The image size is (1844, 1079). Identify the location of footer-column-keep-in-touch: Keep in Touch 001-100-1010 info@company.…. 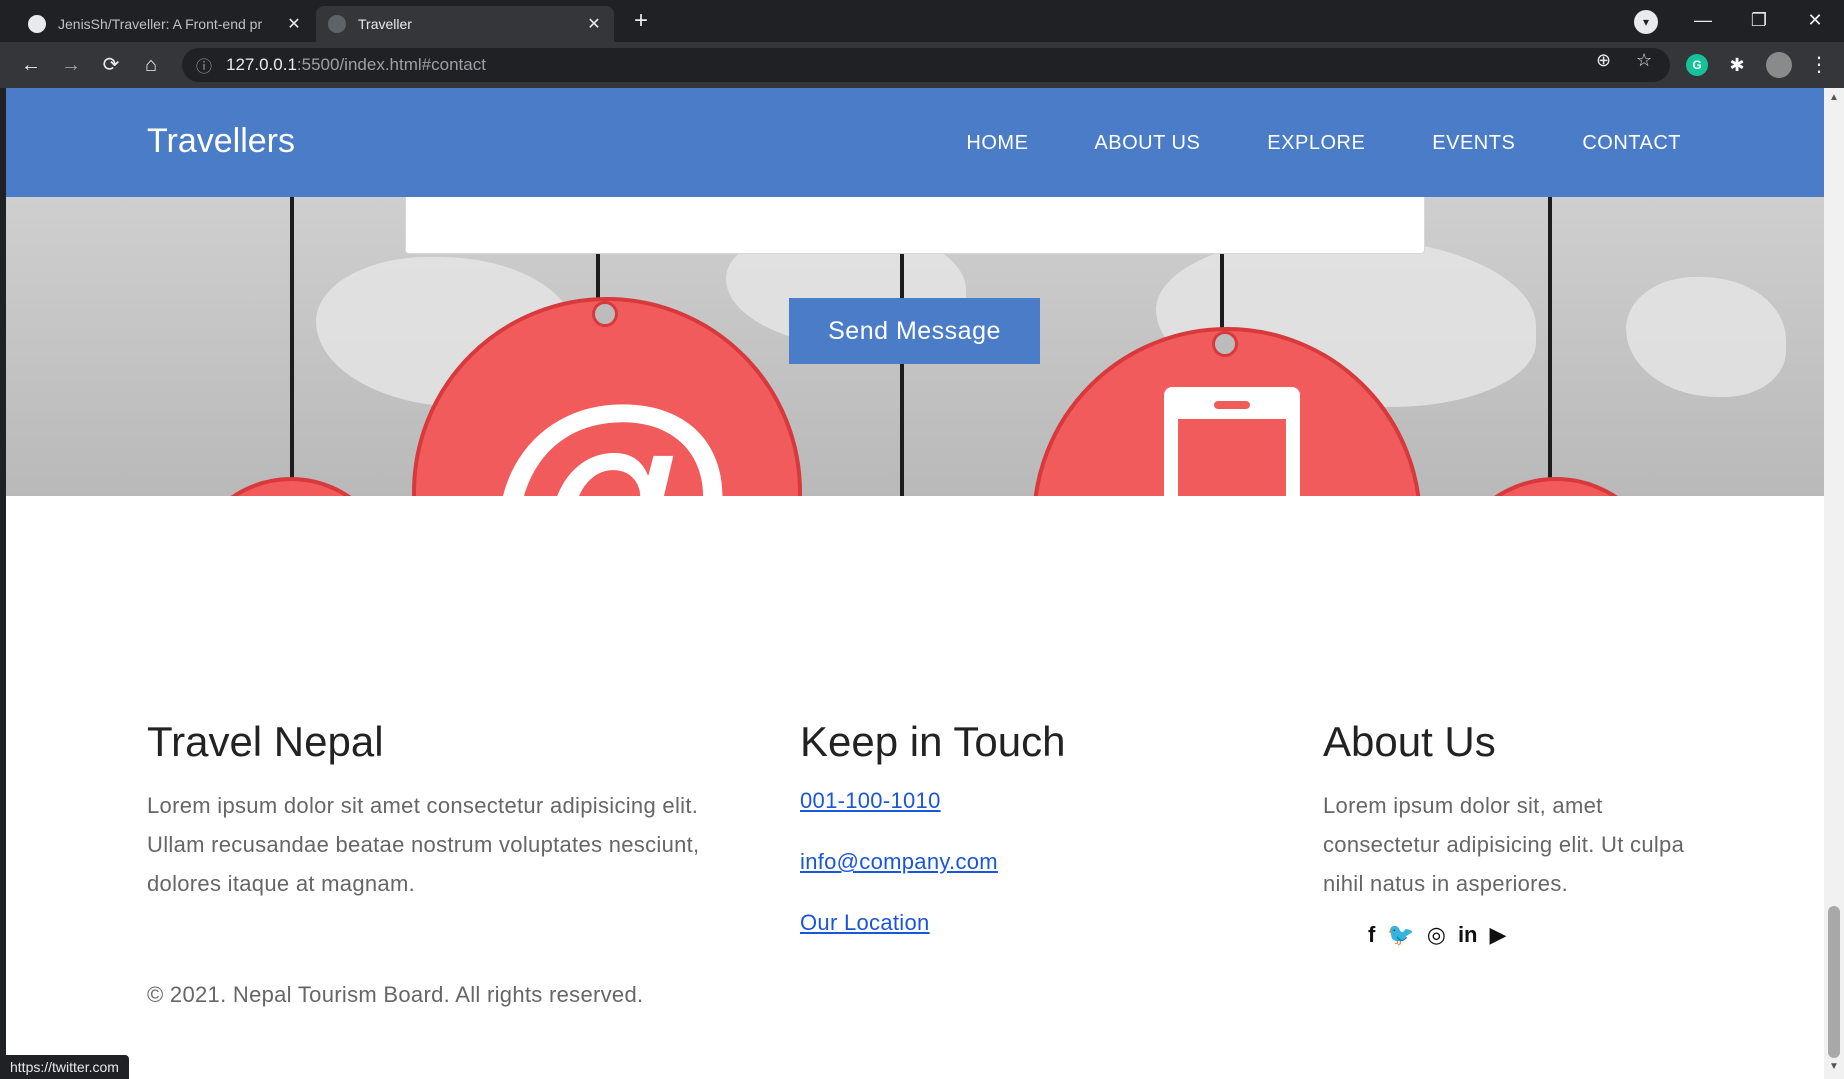
(1010, 843).